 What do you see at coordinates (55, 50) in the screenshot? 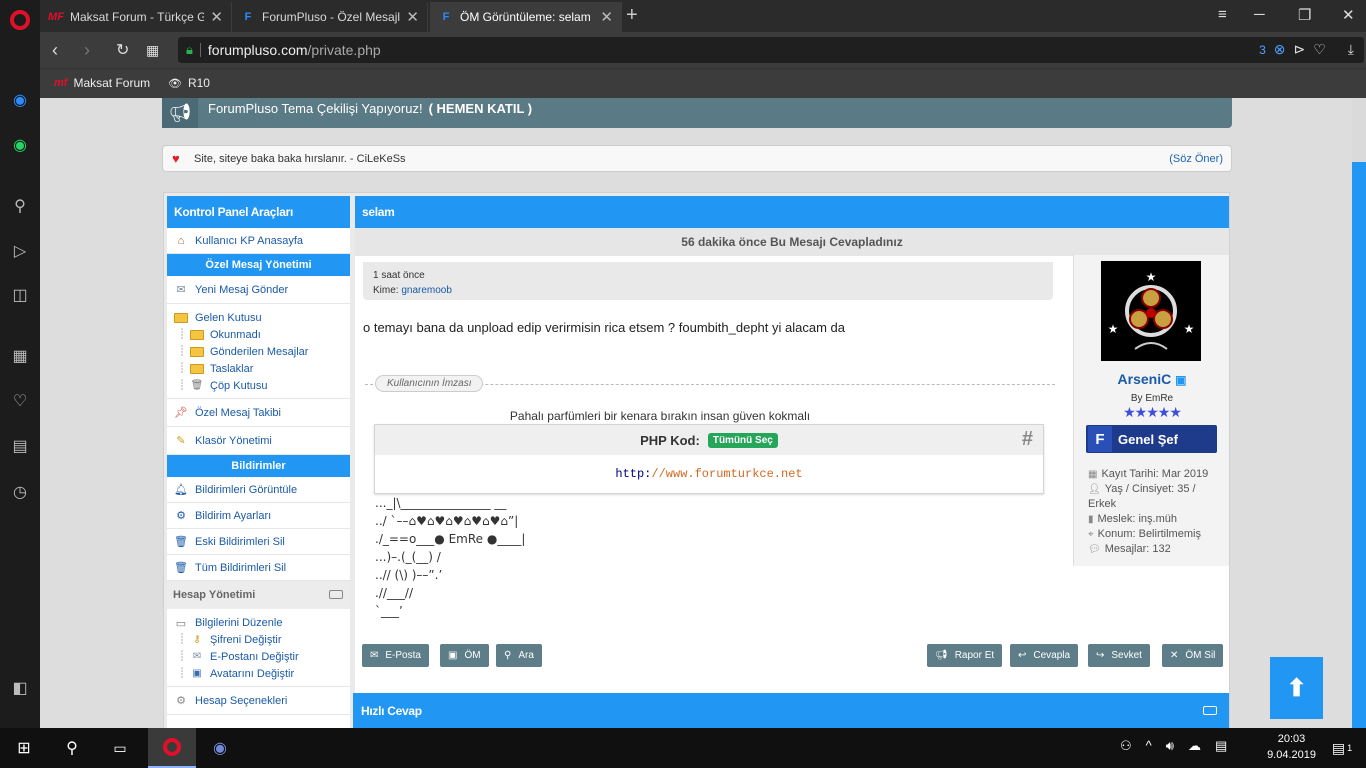
I see `back-icon: ‹` at bounding box center [55, 50].